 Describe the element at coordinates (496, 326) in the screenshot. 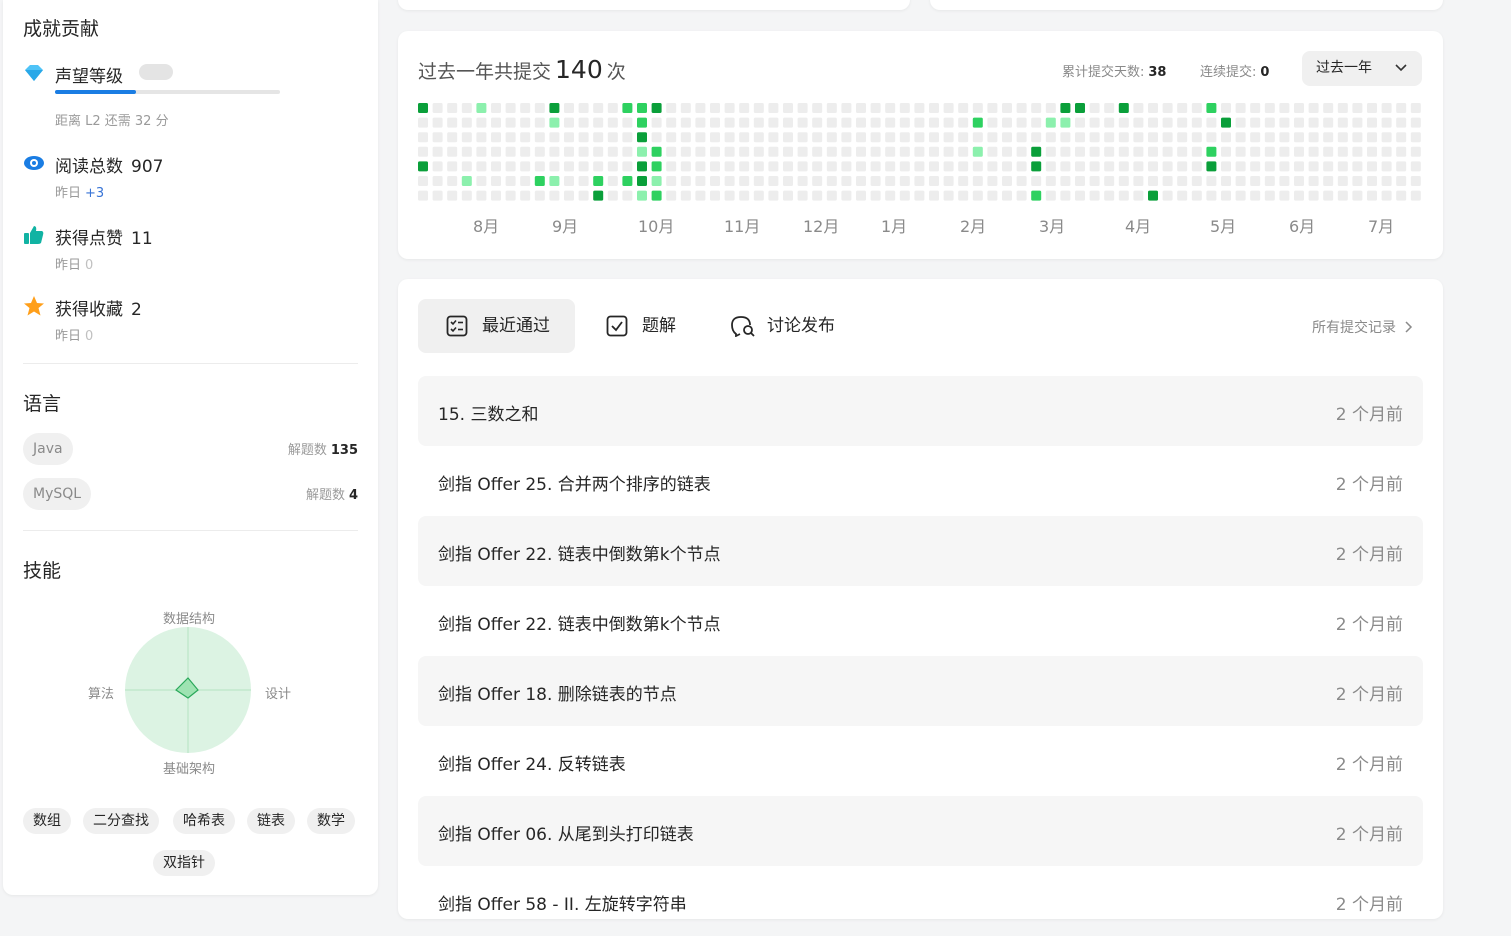

I see `tab-recent-accepted: 最近通过` at that location.